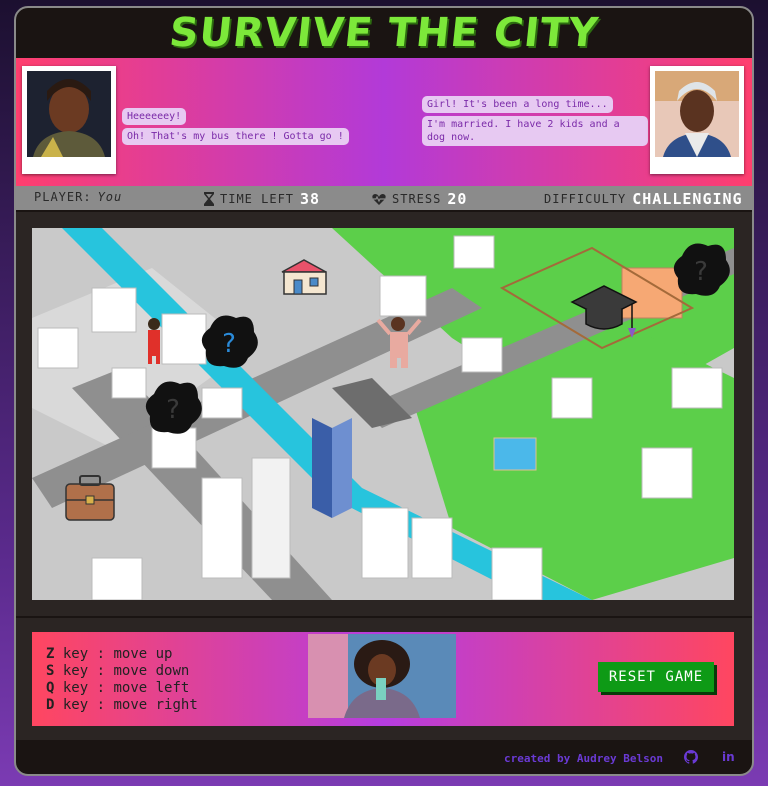 Image resolution: width=768 pixels, height=786 pixels. Describe the element at coordinates (50, 671) in the screenshot. I see `key-s: S` at that location.